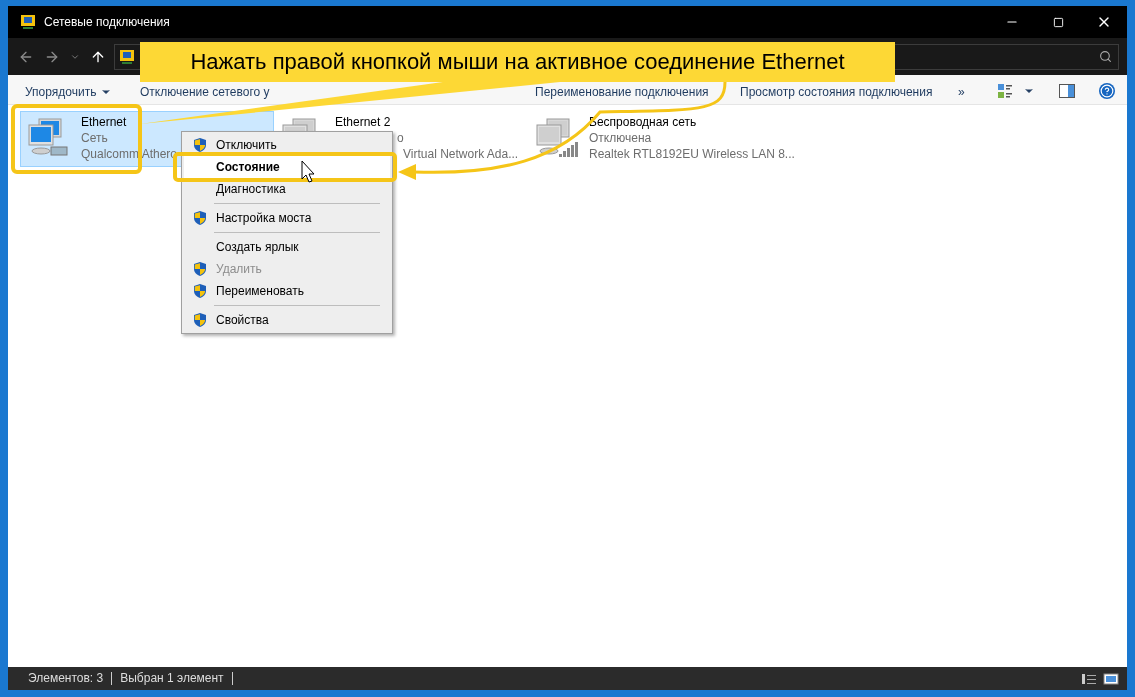 The width and height of the screenshot is (1135, 697). I want to click on menu-item: Состояние, so click(287, 167).